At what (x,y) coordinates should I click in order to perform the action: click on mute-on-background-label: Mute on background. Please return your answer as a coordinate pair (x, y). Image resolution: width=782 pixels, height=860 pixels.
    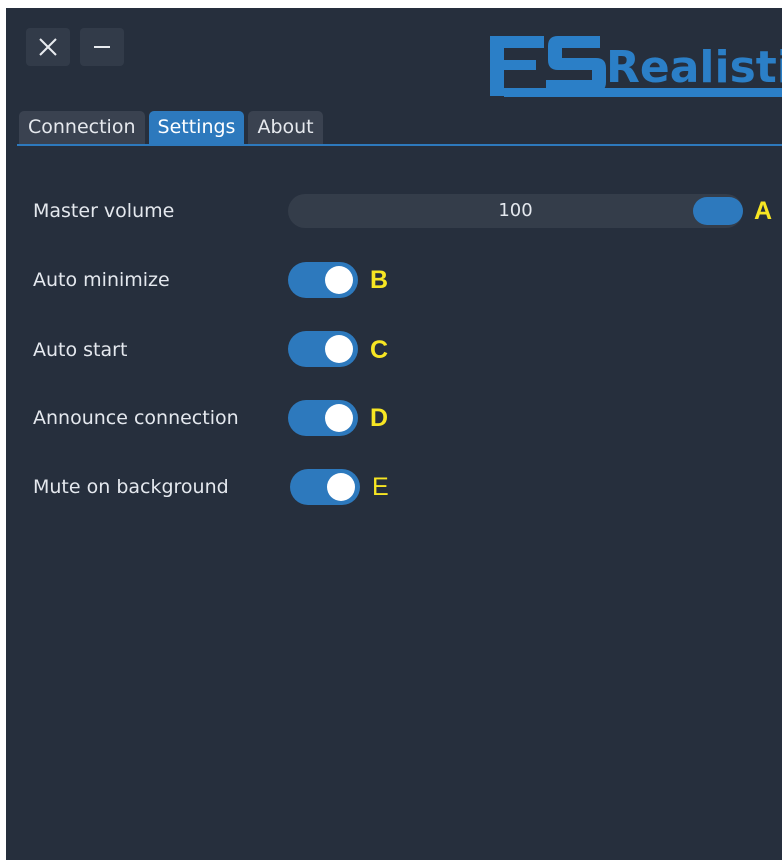
    Looking at the image, I should click on (131, 487).